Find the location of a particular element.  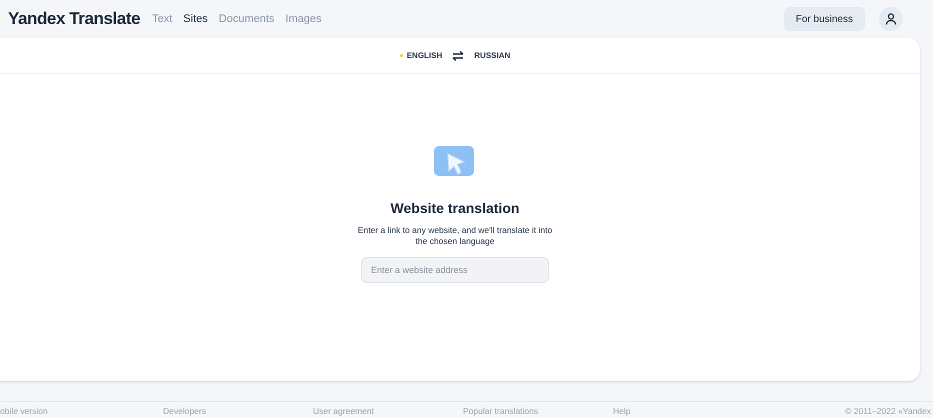

profile-button is located at coordinates (891, 19).